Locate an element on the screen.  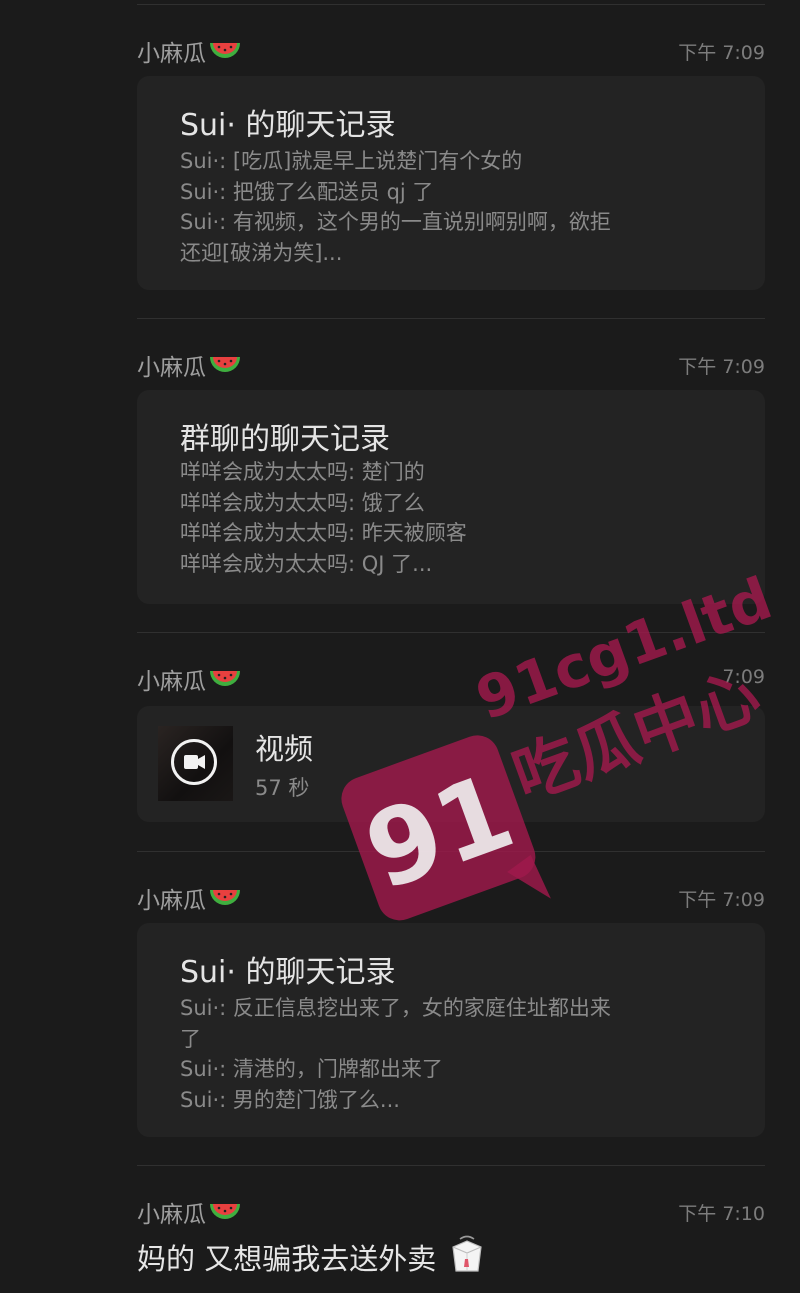
preview-line: Sui·: [吃瓜]就是早上说楚门有个女的 is located at coordinates (351, 161).